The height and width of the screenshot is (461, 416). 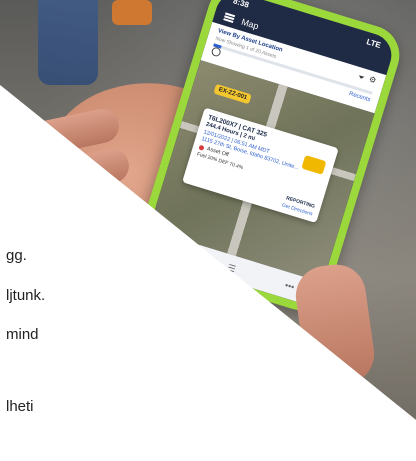 I want to click on body-text-line: gg., so click(x=16, y=255).